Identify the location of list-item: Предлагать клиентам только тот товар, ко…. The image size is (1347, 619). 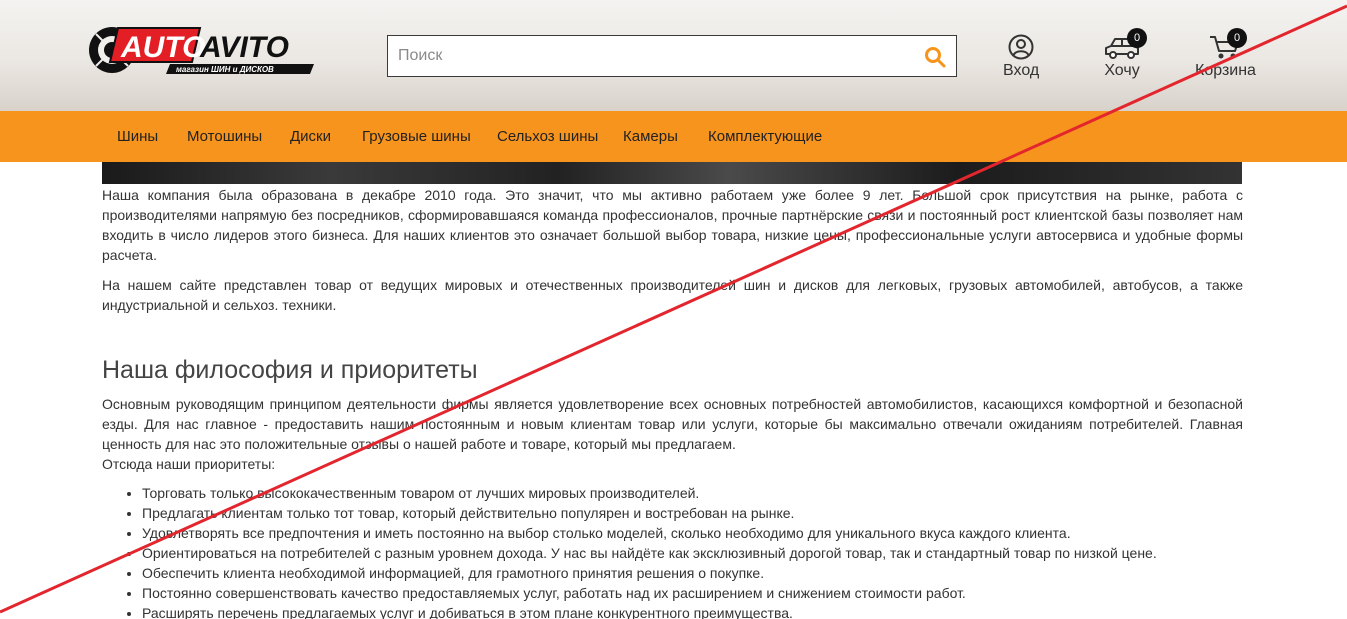
(692, 513).